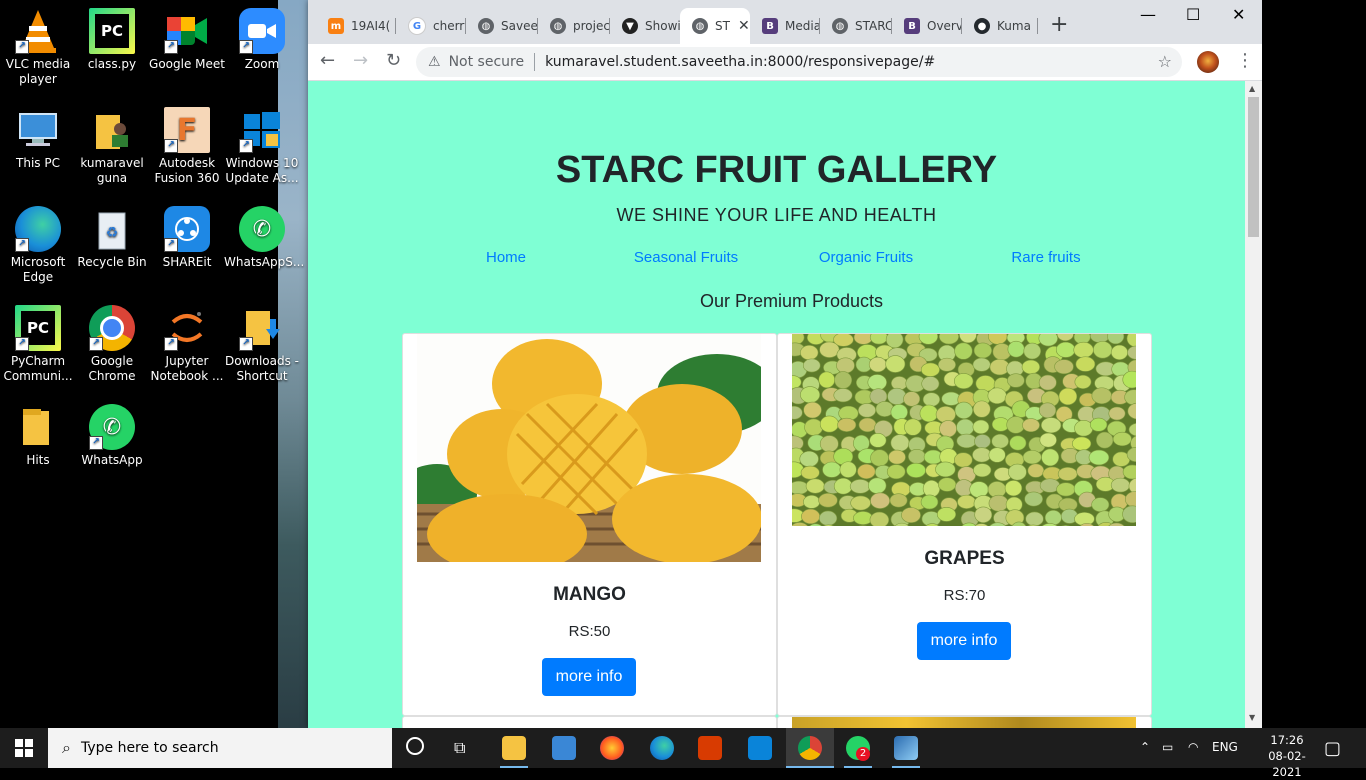 This screenshot has height=780, width=1366. What do you see at coordinates (112, 369) in the screenshot?
I see `desktop-icon-label: Google Chrome` at bounding box center [112, 369].